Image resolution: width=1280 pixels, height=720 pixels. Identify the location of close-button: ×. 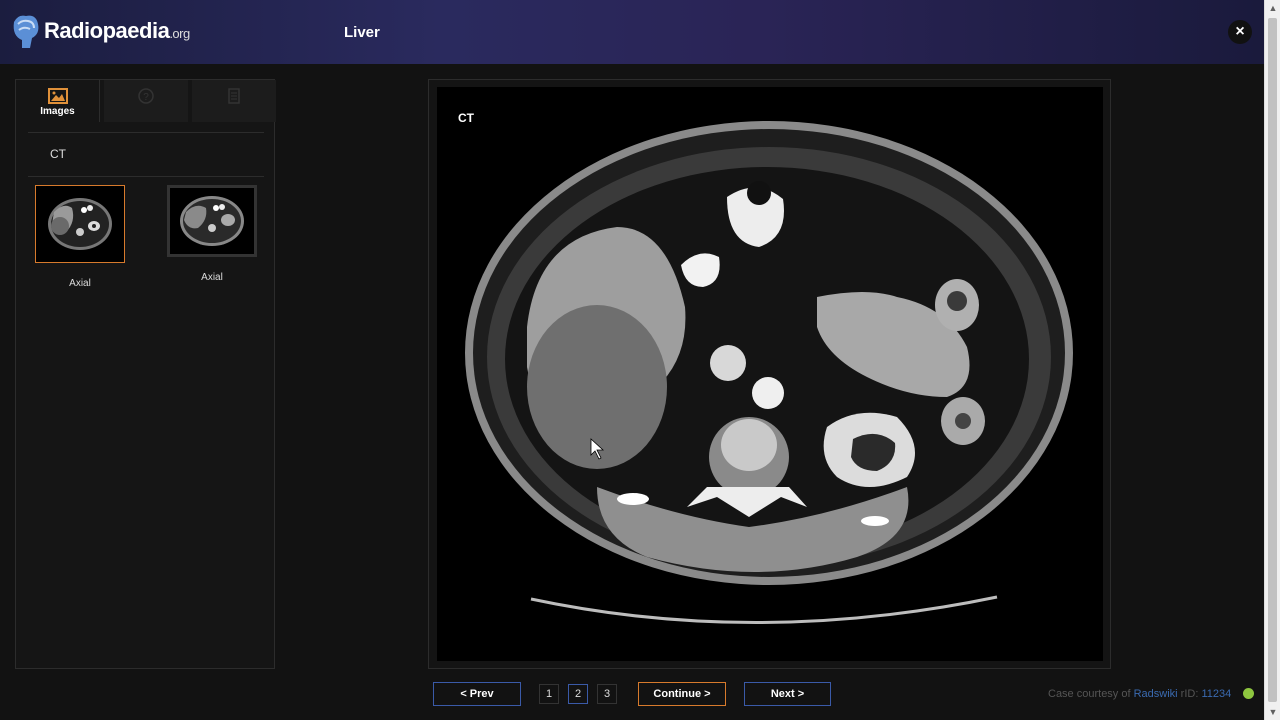
(1240, 32).